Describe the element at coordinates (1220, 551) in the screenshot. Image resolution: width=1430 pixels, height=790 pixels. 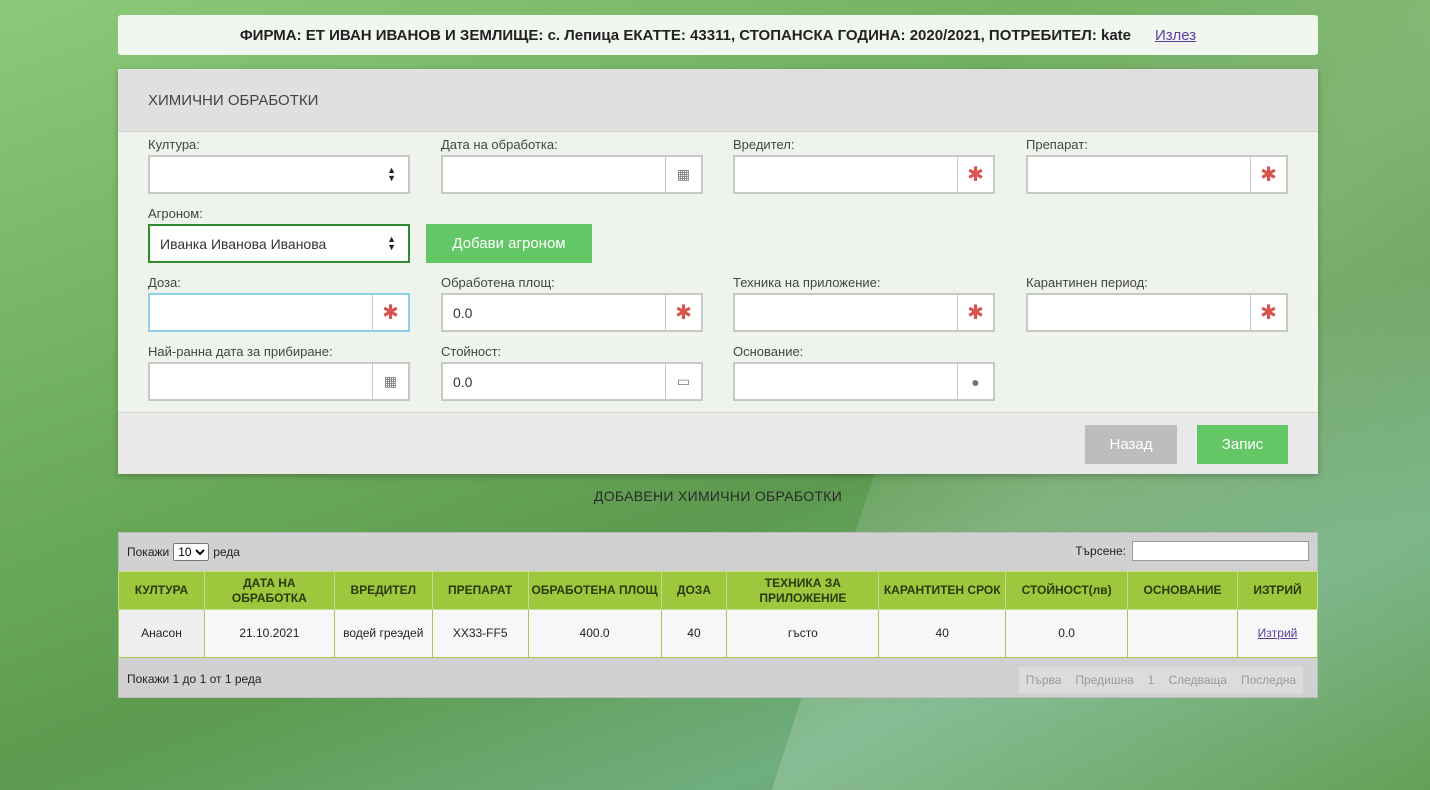
I see `search-input` at that location.